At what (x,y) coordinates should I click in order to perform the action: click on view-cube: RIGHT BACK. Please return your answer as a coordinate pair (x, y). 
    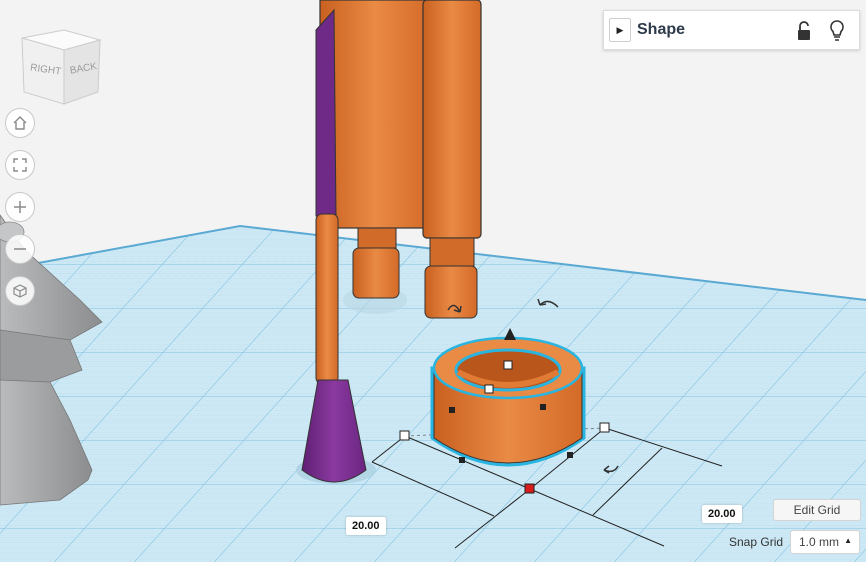
    Looking at the image, I should click on (61, 67).